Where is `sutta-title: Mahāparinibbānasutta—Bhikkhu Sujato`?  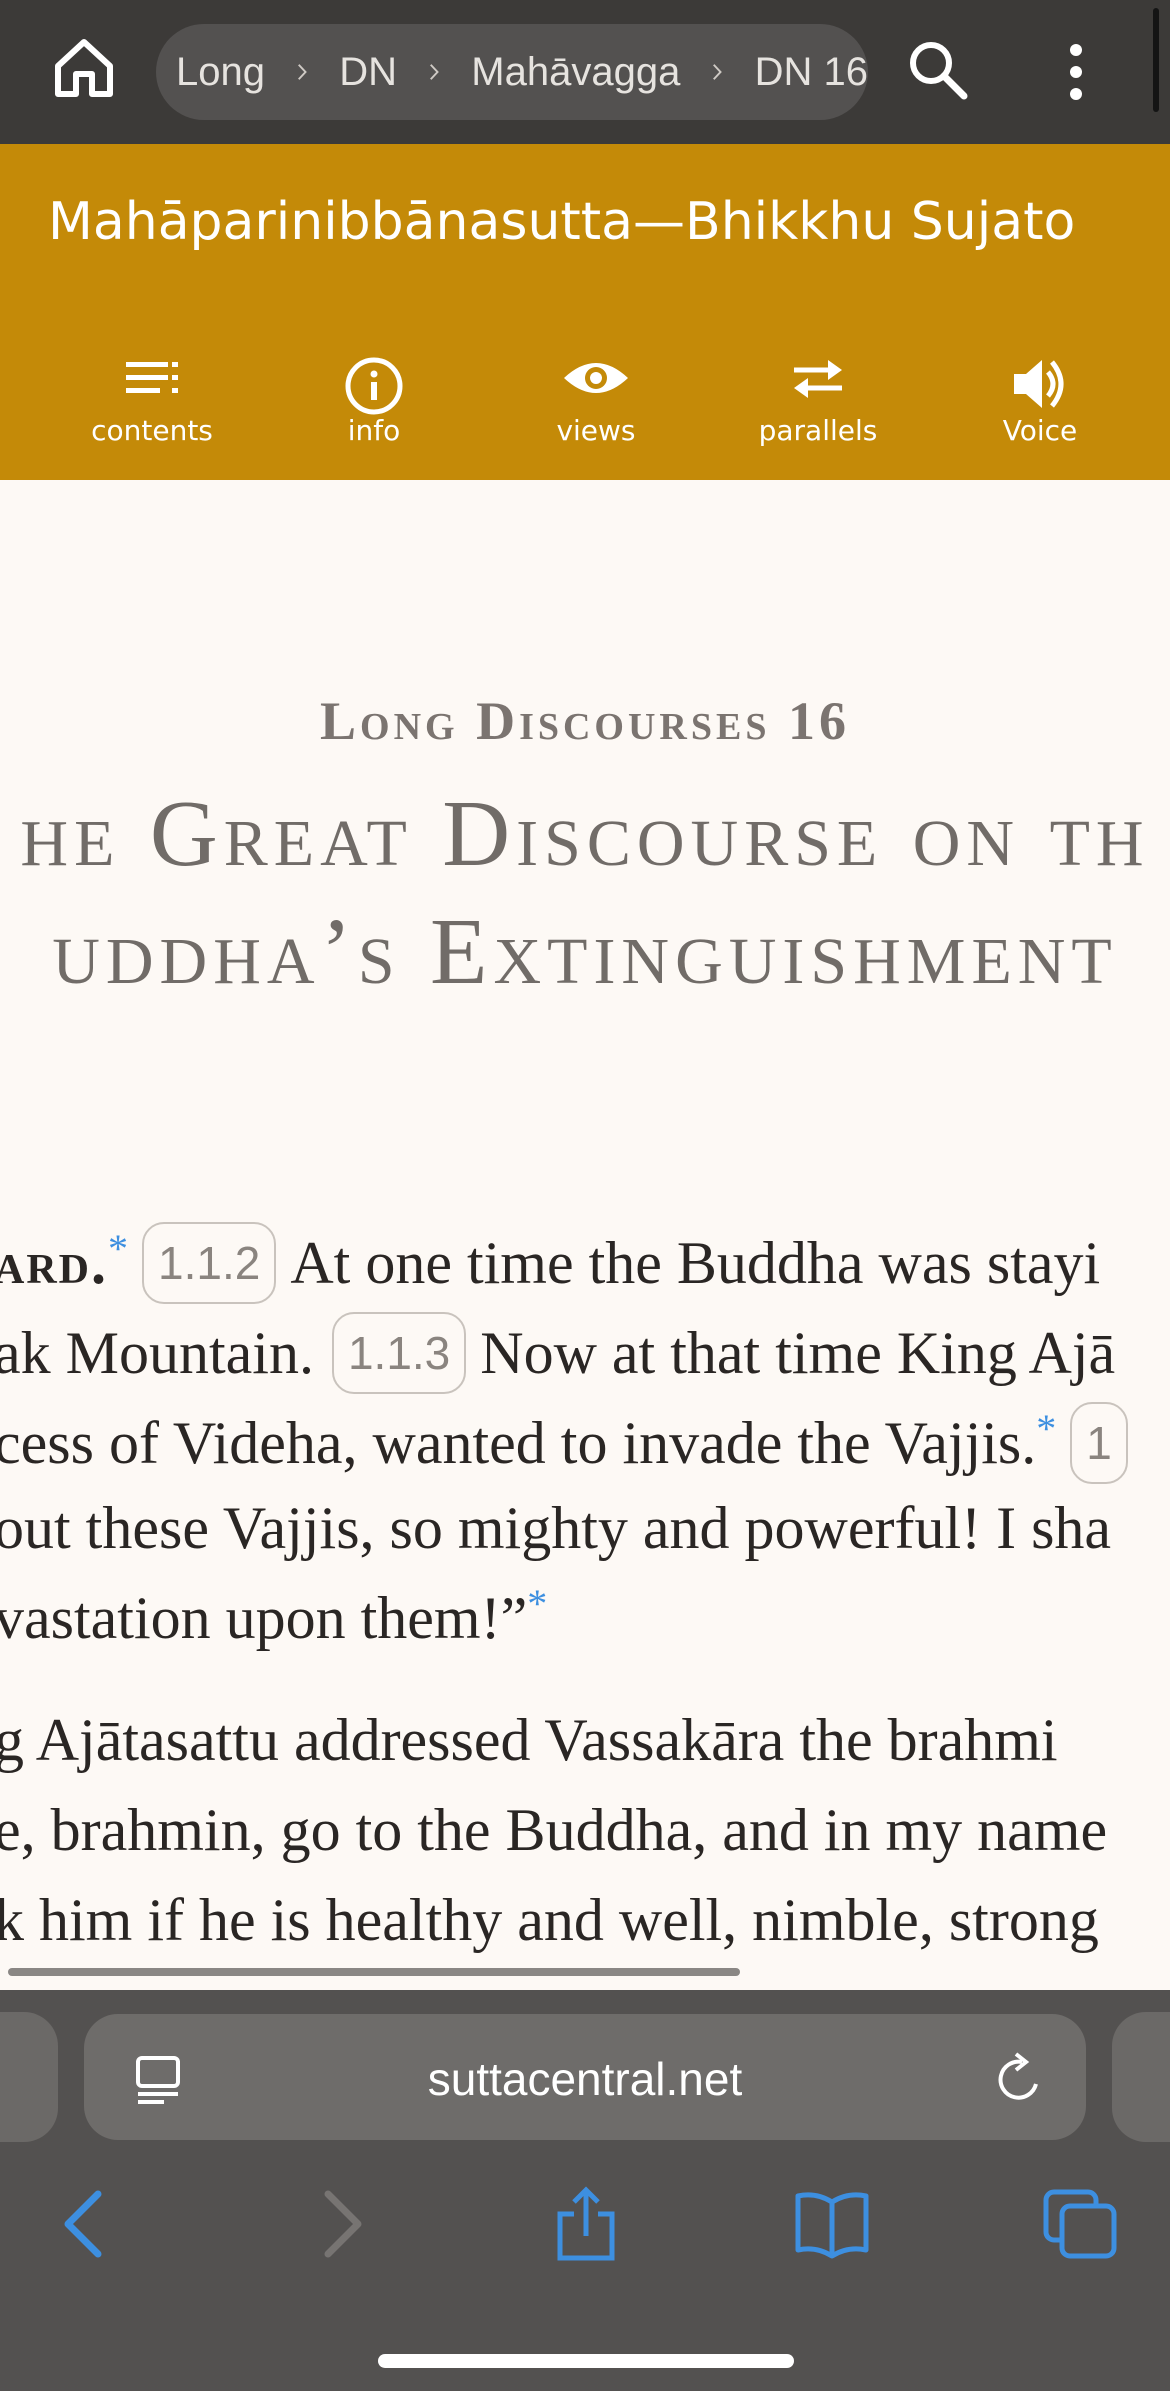 sutta-title: Mahāparinibbānasutta—Bhikkhu Sujato is located at coordinates (562, 222).